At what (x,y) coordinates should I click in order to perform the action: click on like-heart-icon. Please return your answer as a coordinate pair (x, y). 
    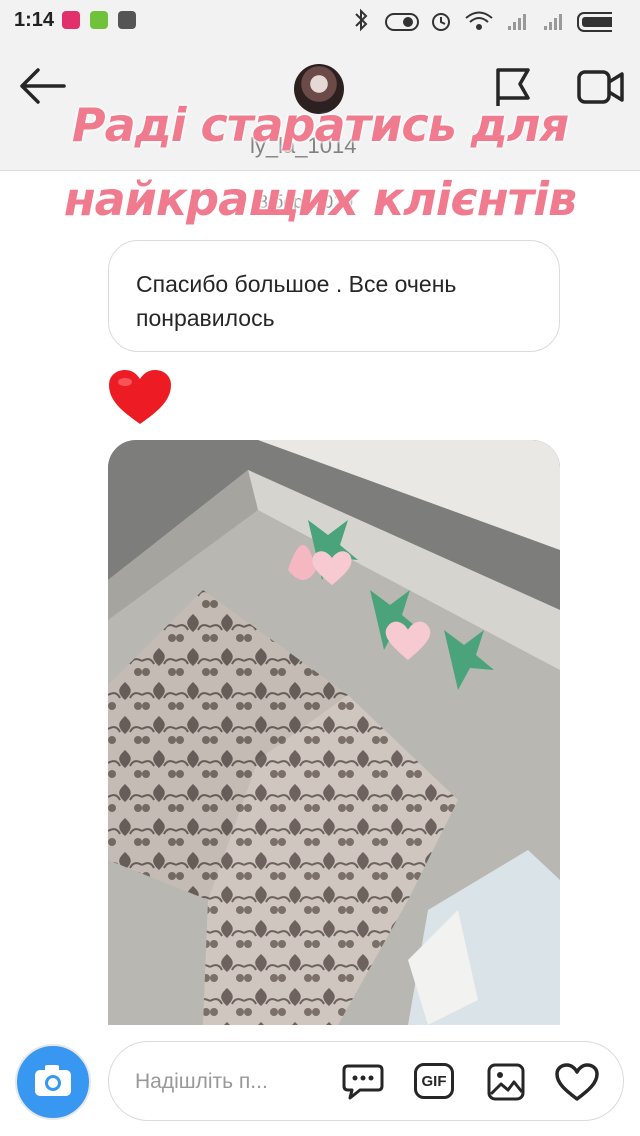
    Looking at the image, I should click on (577, 1082).